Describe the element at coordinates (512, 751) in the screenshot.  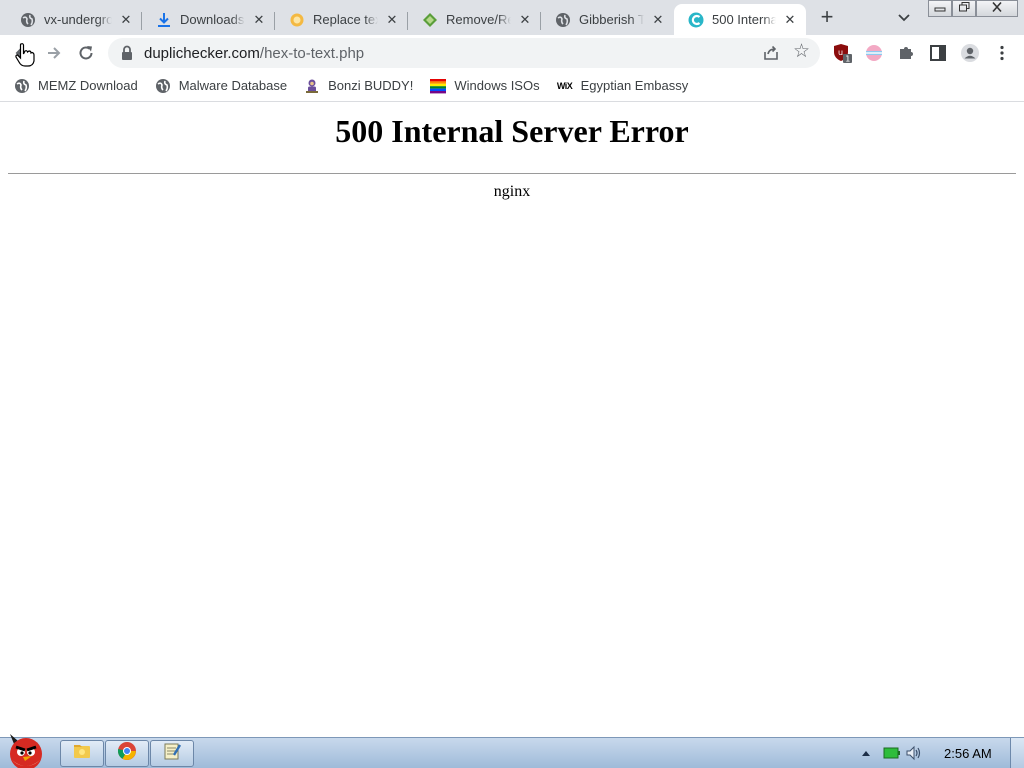
I see `taskbar: 2:56 AM` at that location.